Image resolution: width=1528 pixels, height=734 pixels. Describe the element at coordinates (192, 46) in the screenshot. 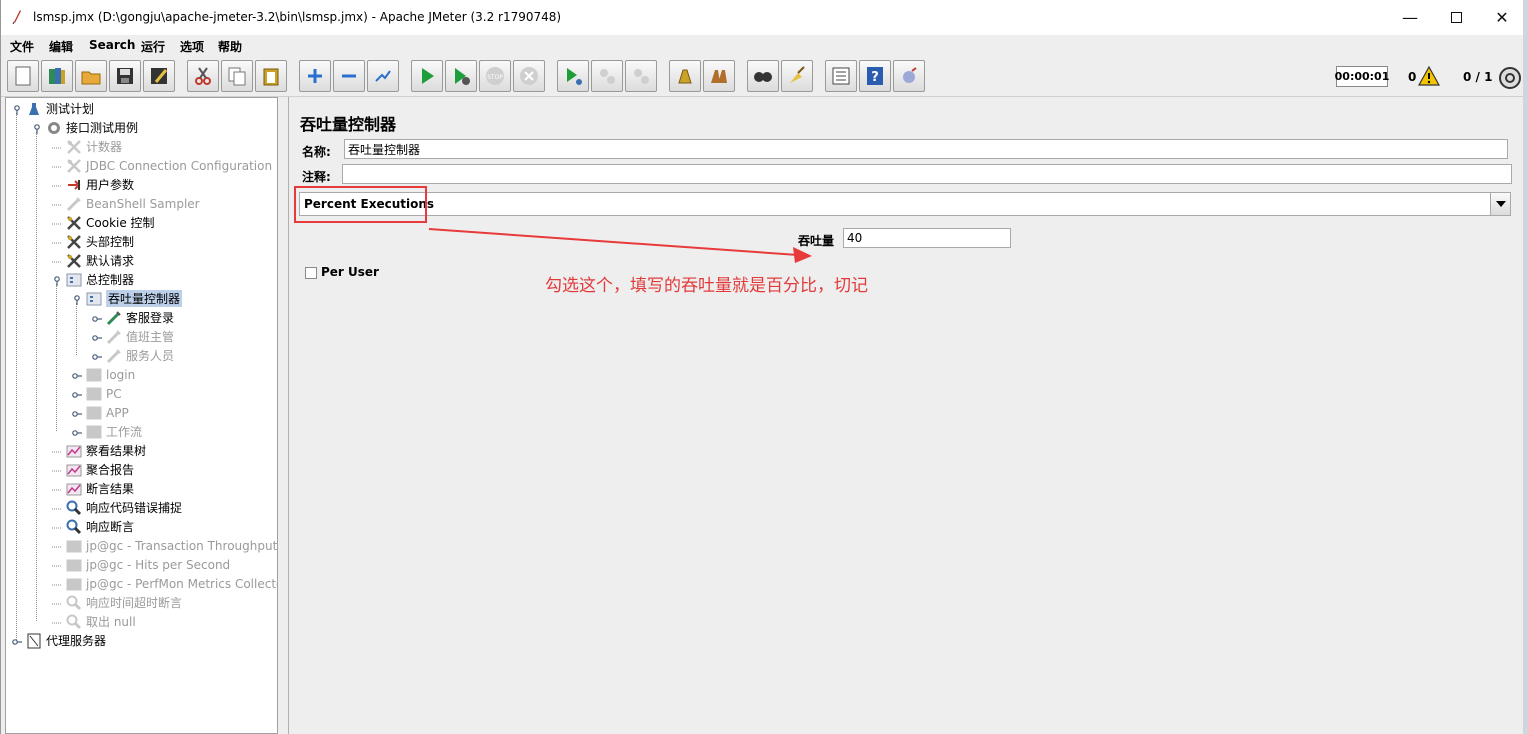

I see `menu-options: 选项` at that location.